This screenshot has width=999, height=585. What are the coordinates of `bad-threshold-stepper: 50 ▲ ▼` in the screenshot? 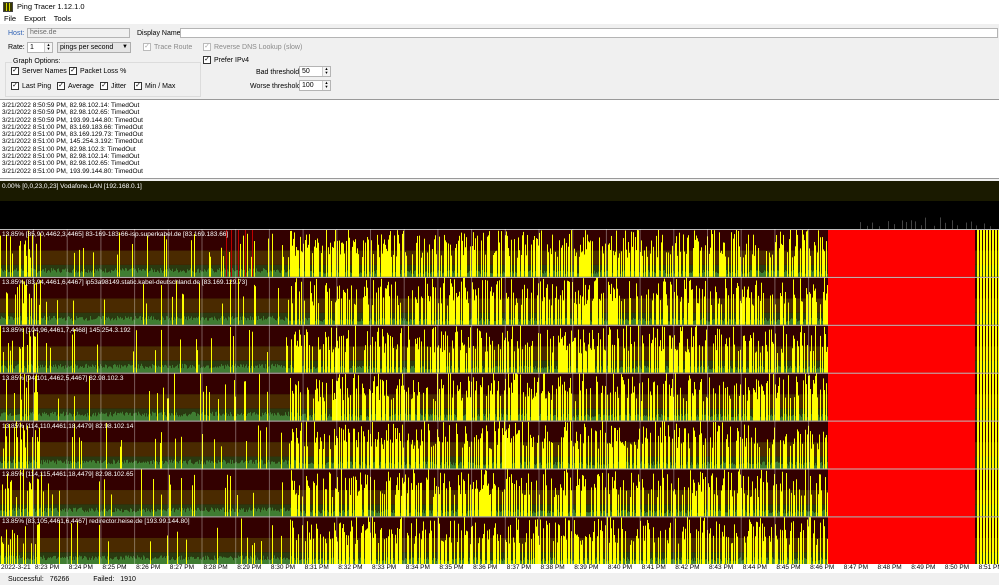 It's located at (315, 71).